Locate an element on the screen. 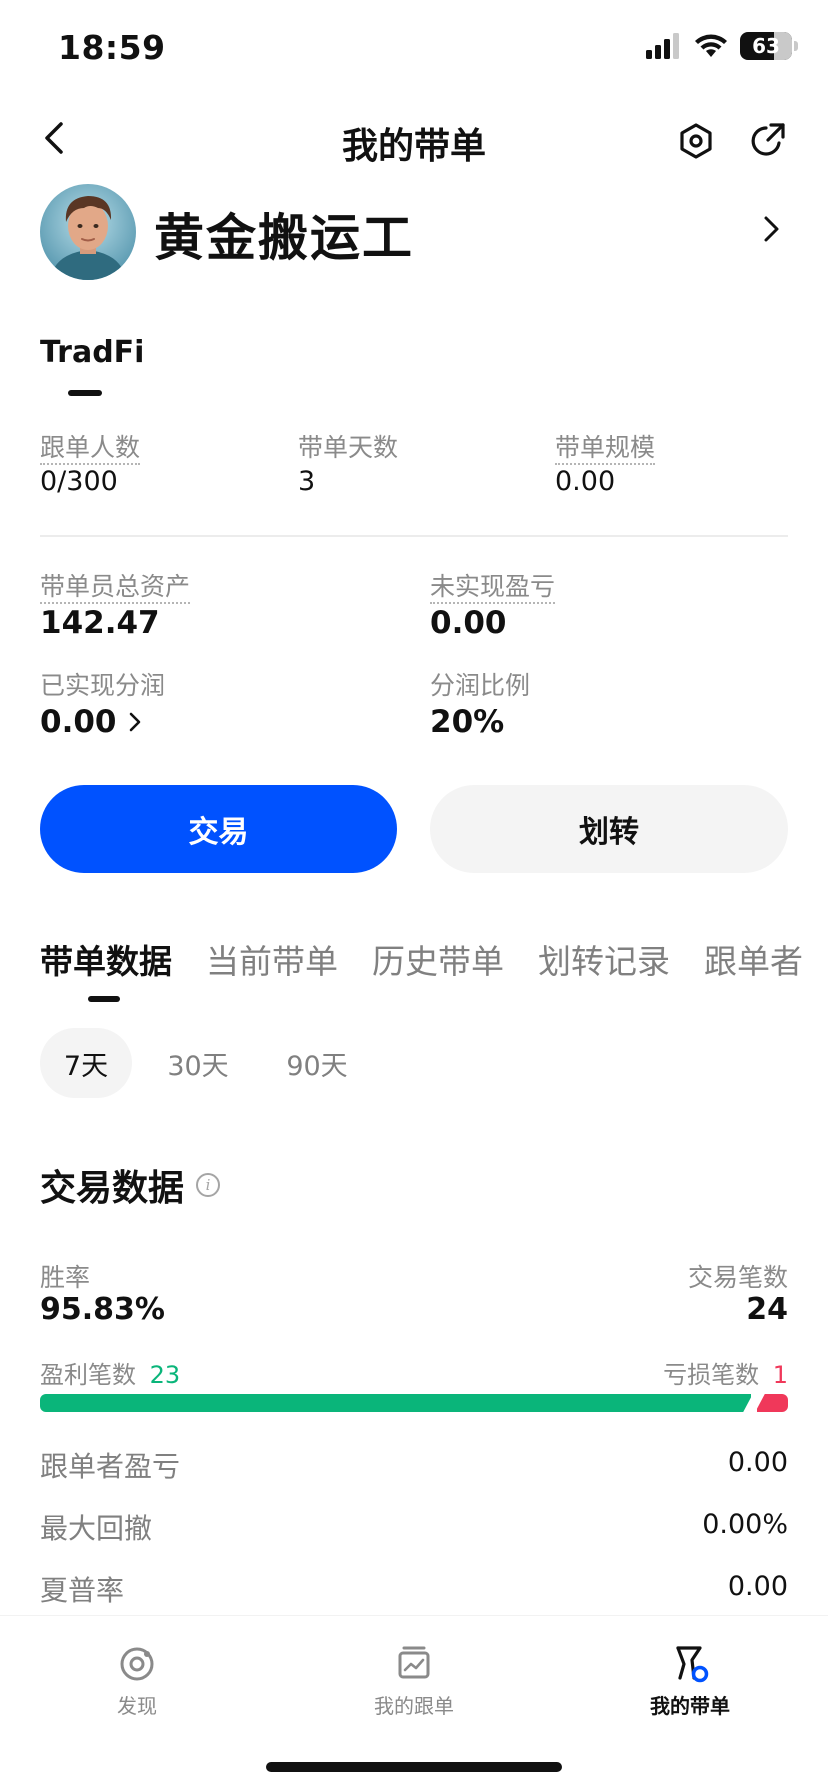  profit-count-value: 23 is located at coordinates (165, 1375).